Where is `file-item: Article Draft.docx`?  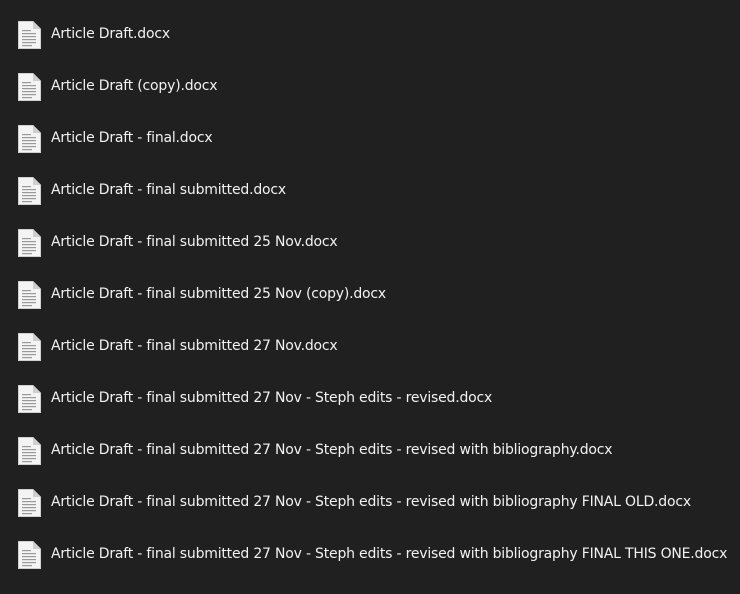 file-item: Article Draft.docx is located at coordinates (370, 35).